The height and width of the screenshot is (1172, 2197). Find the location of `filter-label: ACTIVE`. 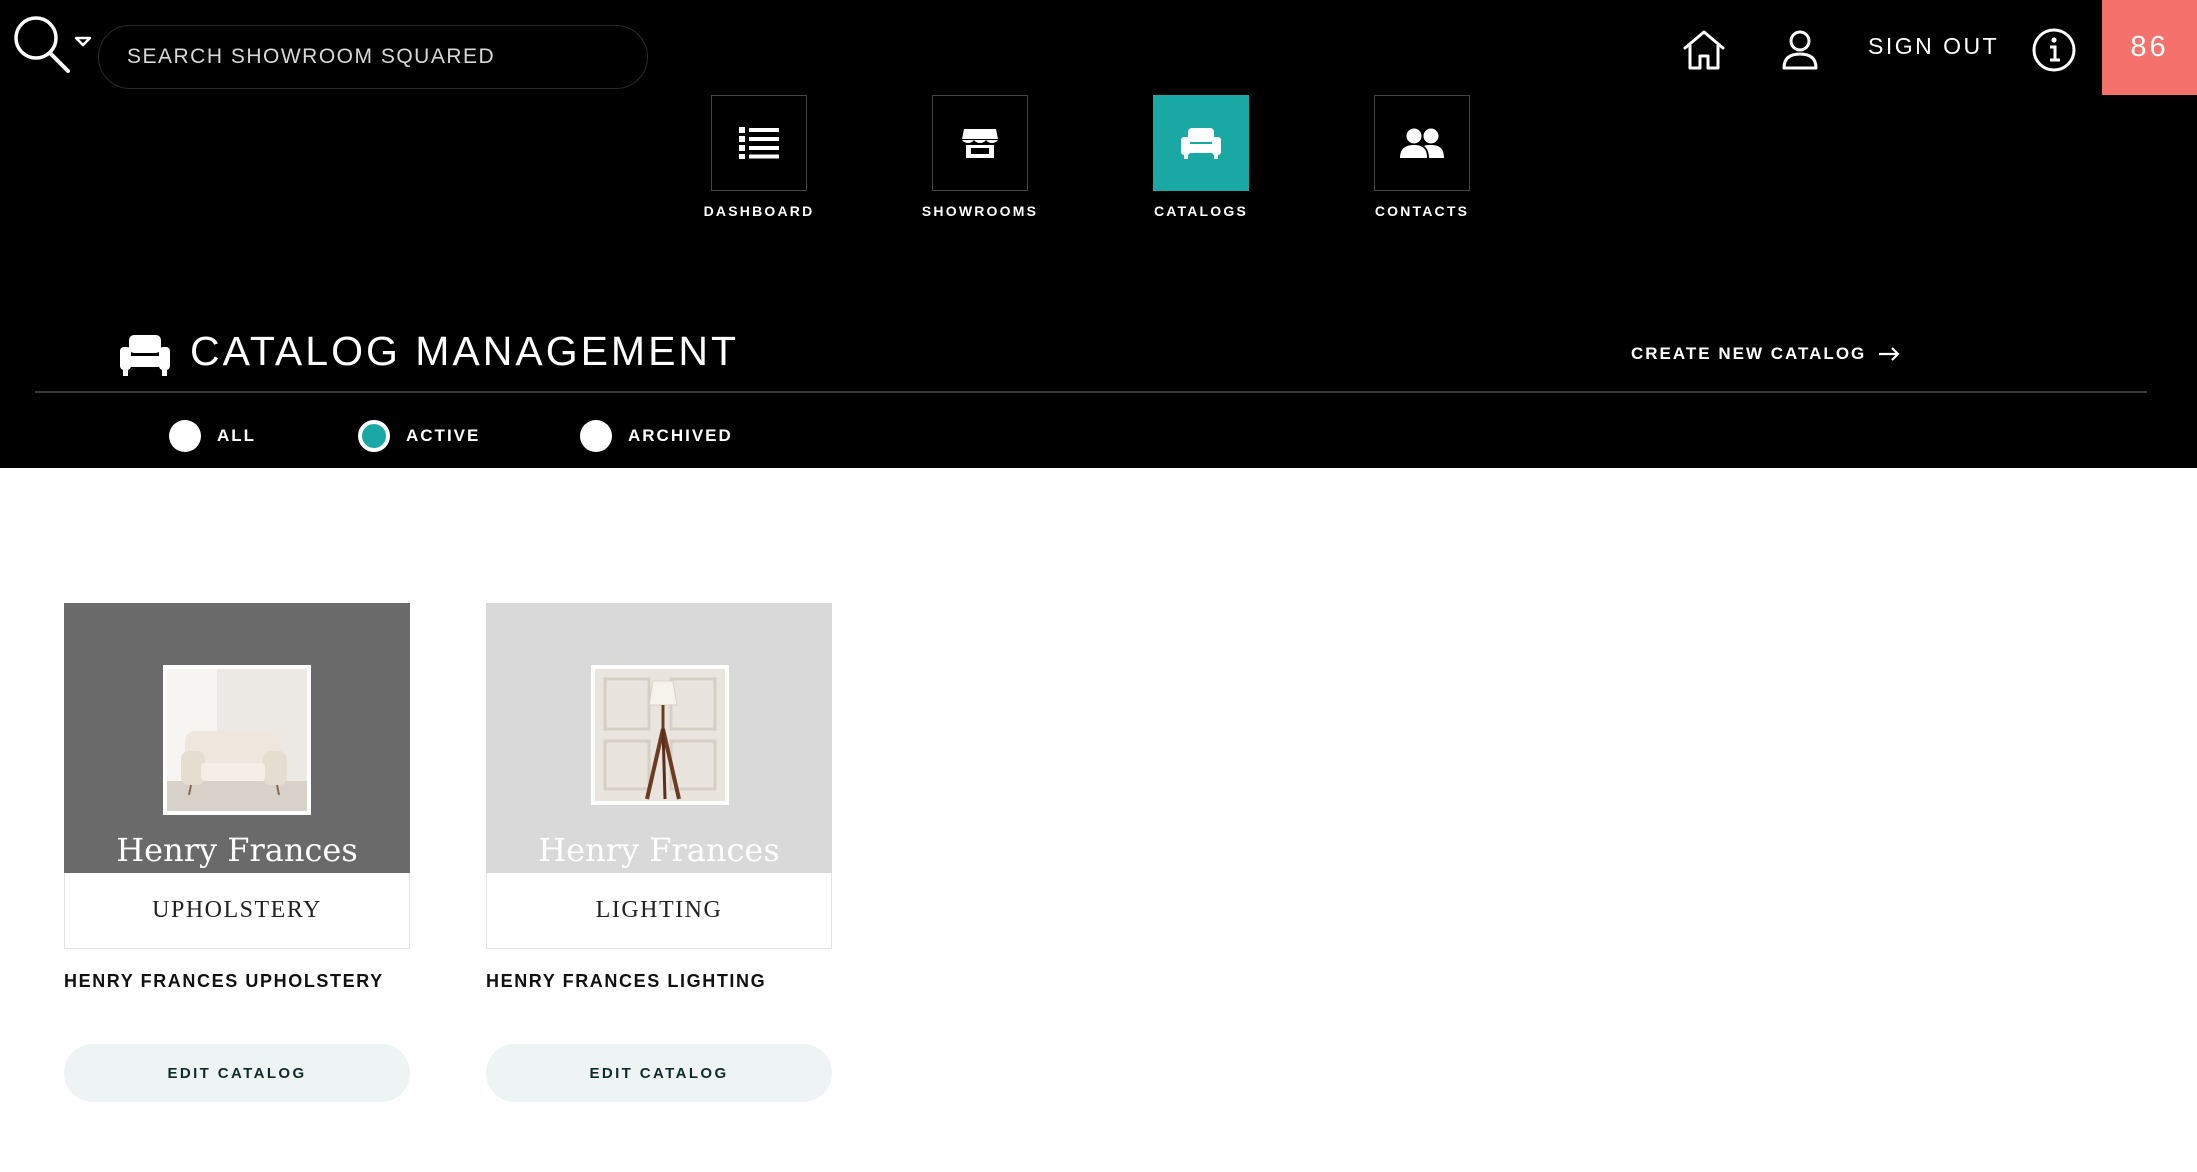

filter-label: ACTIVE is located at coordinates (443, 435).